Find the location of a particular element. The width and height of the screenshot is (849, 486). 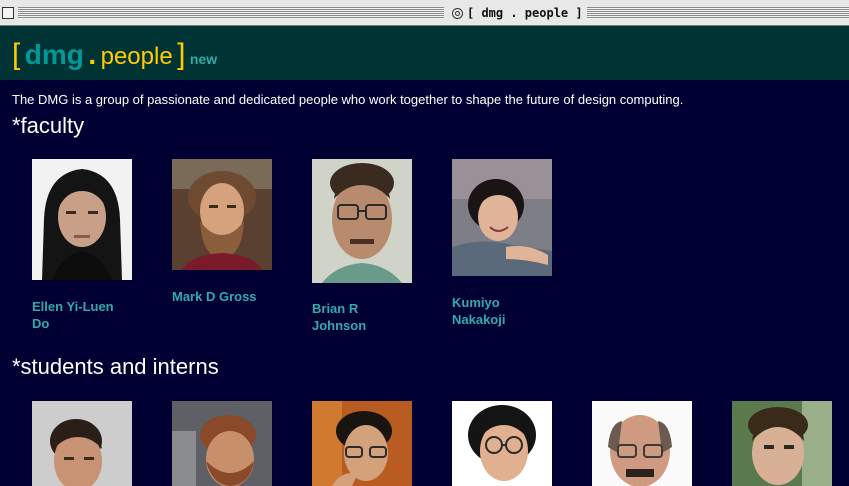

faculty-name-link: Kumiyo Nakakoji is located at coordinates (502, 311).